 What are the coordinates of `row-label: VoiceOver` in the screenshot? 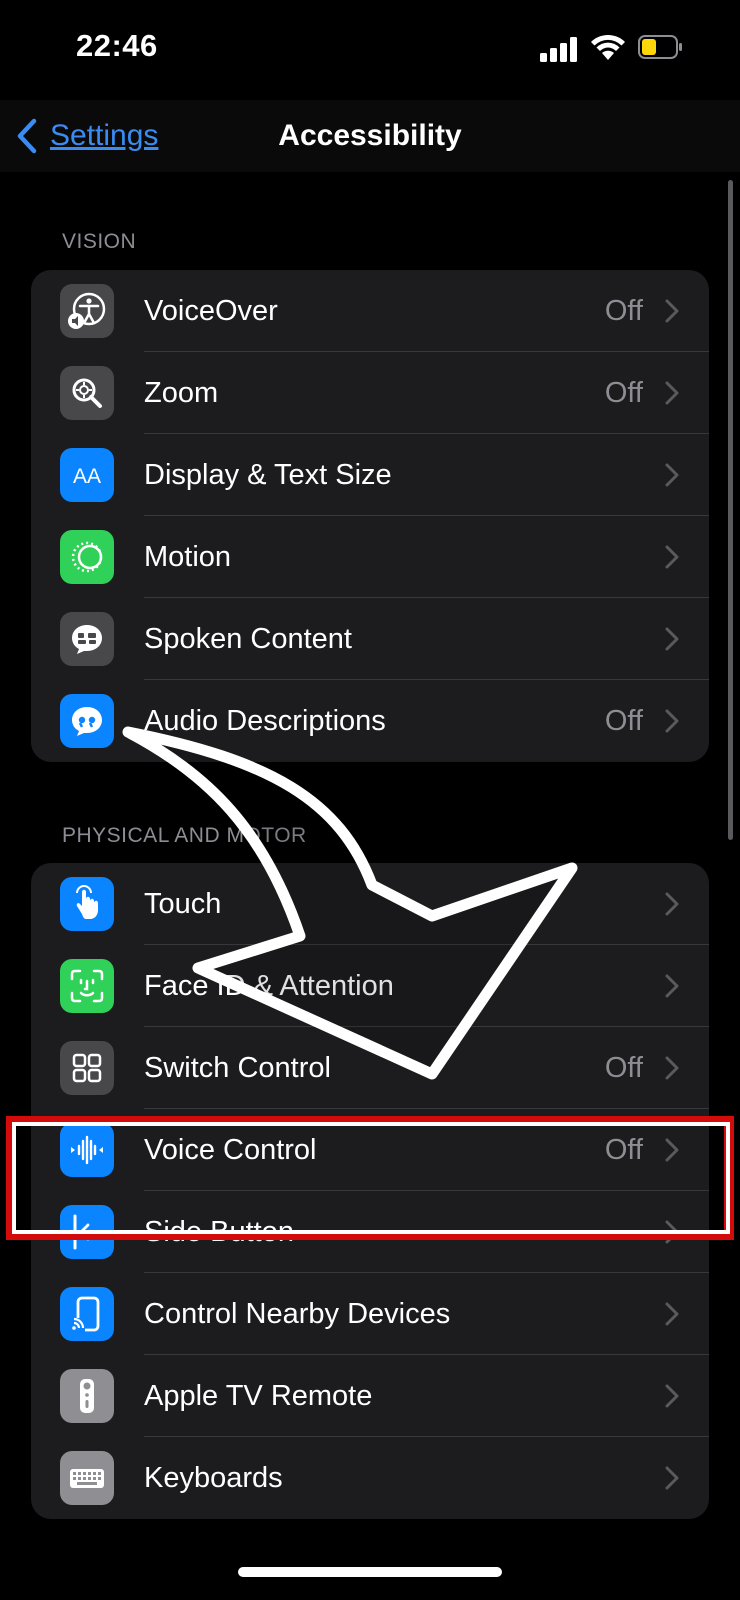 It's located at (211, 311).